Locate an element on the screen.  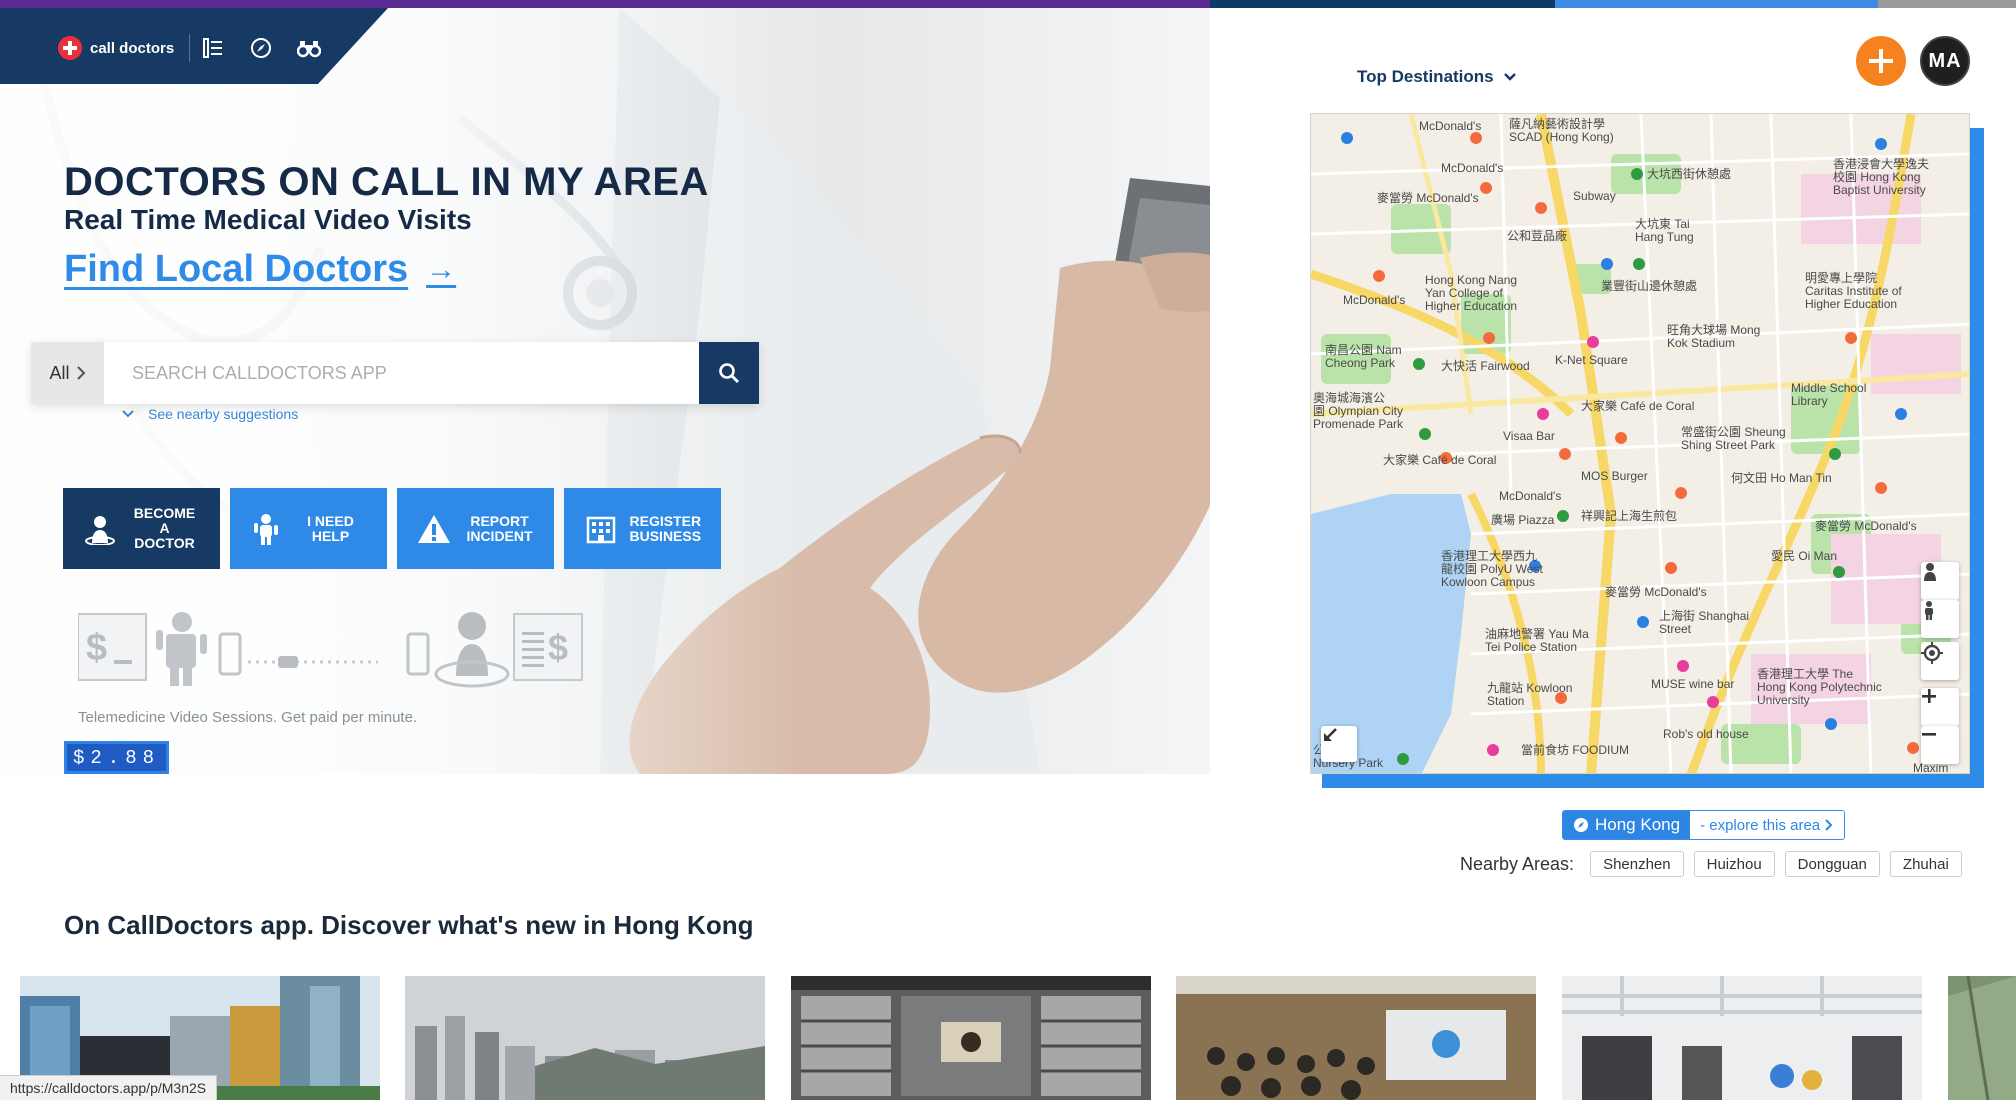
see-nearby-suggestions-link: See nearby suggestions is located at coordinates (210, 414).